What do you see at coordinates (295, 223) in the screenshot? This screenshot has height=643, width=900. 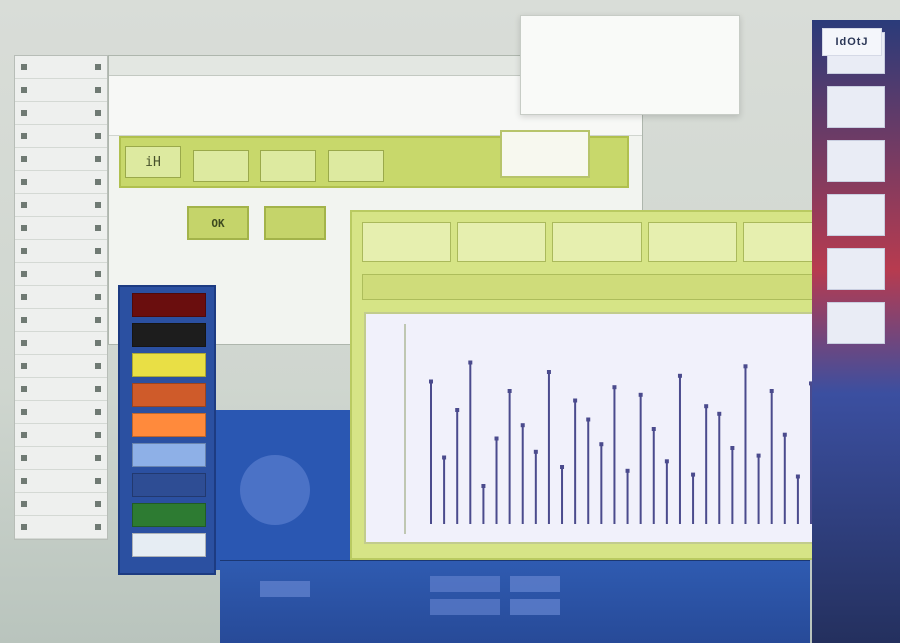 I see `secondary-button` at bounding box center [295, 223].